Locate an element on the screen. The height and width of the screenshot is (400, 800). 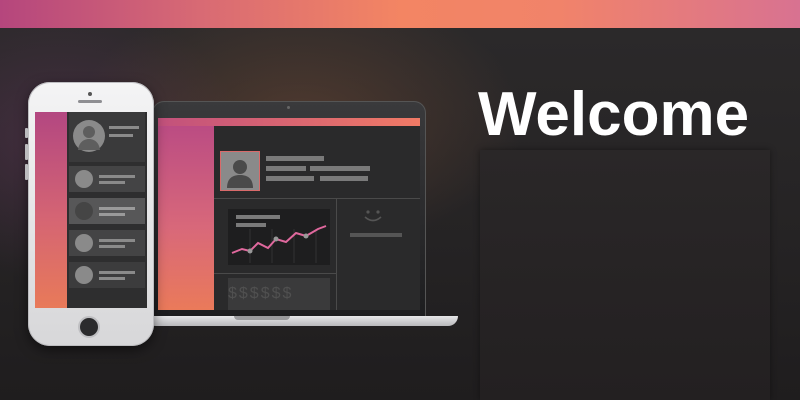
phone-speaker is located at coordinates (90, 101).